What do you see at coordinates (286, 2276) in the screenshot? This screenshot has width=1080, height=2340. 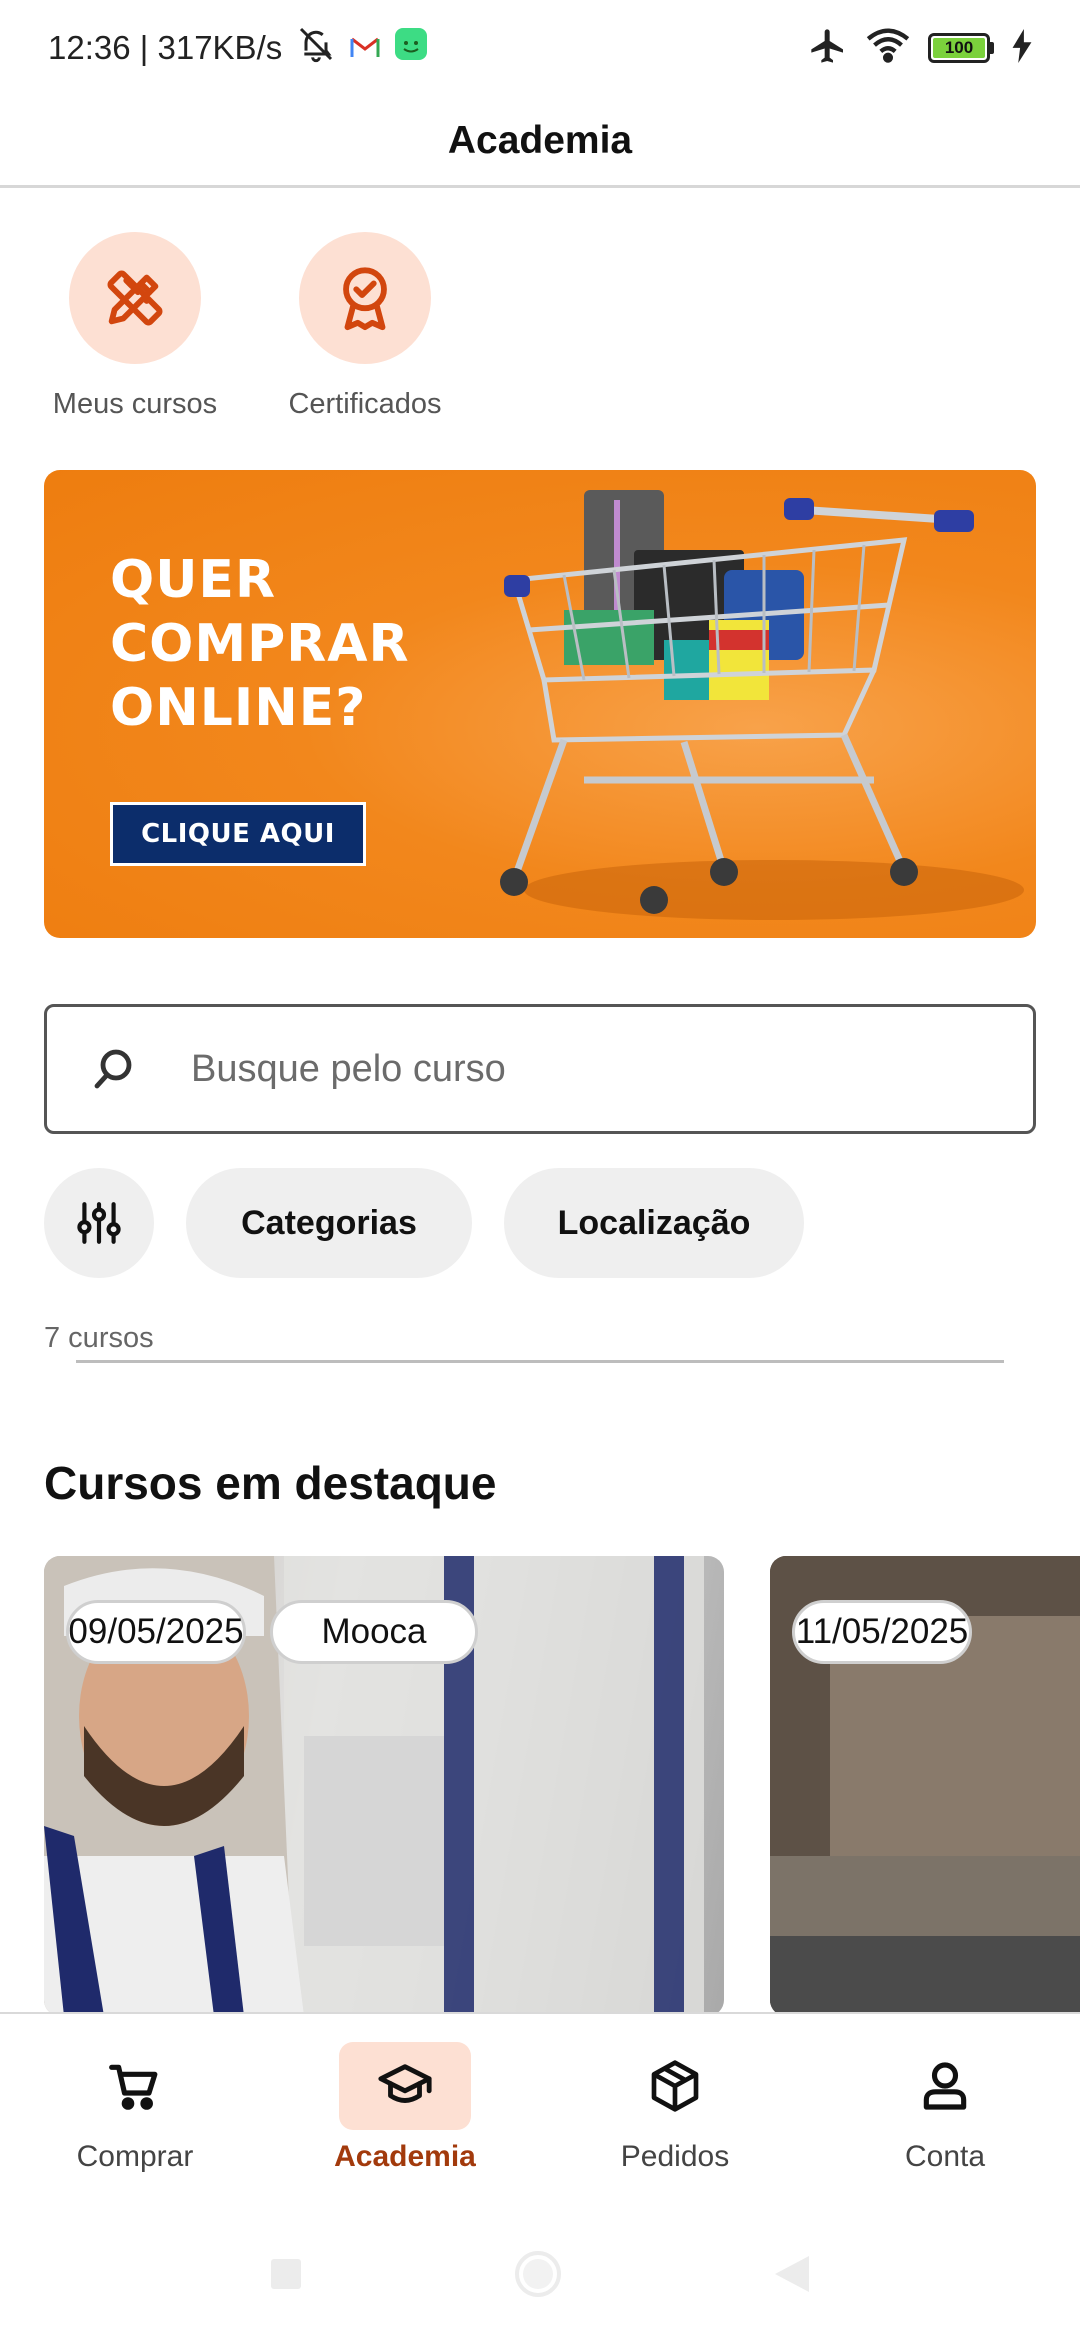 I see `recent-apps-button` at bounding box center [286, 2276].